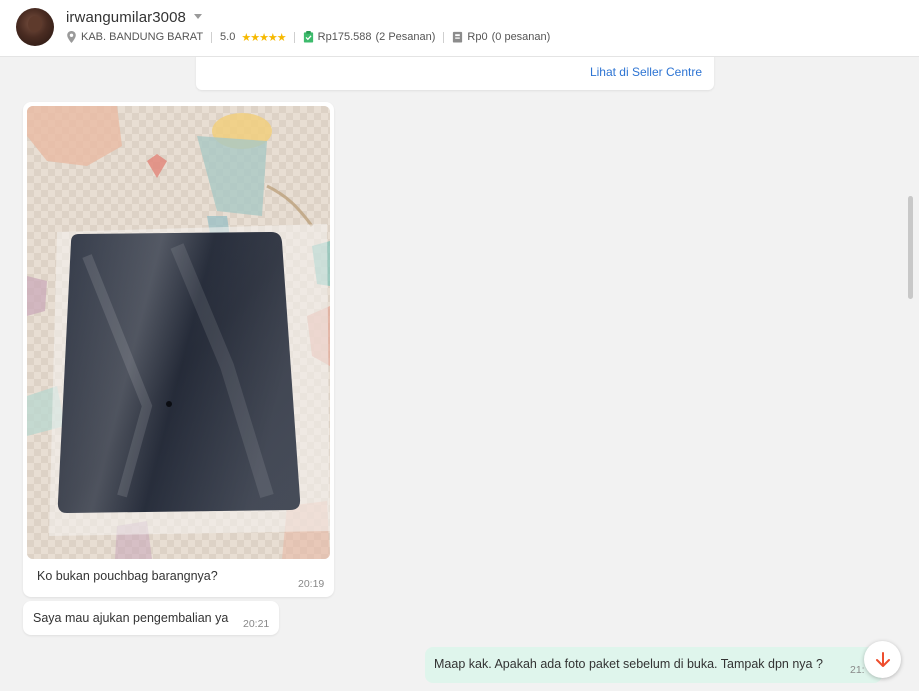 The width and height of the screenshot is (919, 691). I want to click on package-icon, so click(458, 37).